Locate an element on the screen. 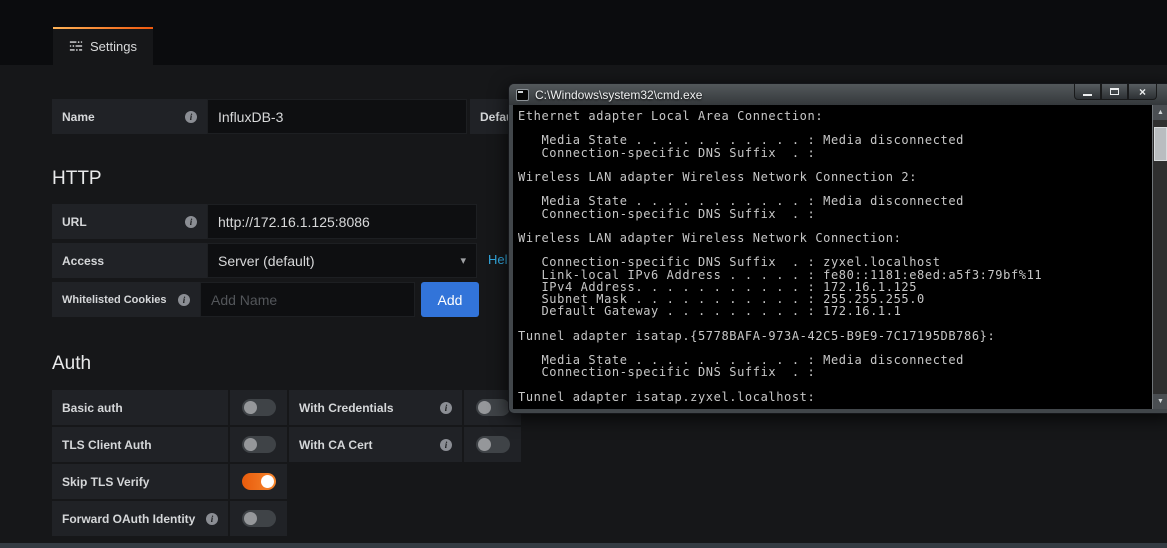 This screenshot has width=1167, height=548. console-scrollbar: ▲ ▼ is located at coordinates (1159, 257).